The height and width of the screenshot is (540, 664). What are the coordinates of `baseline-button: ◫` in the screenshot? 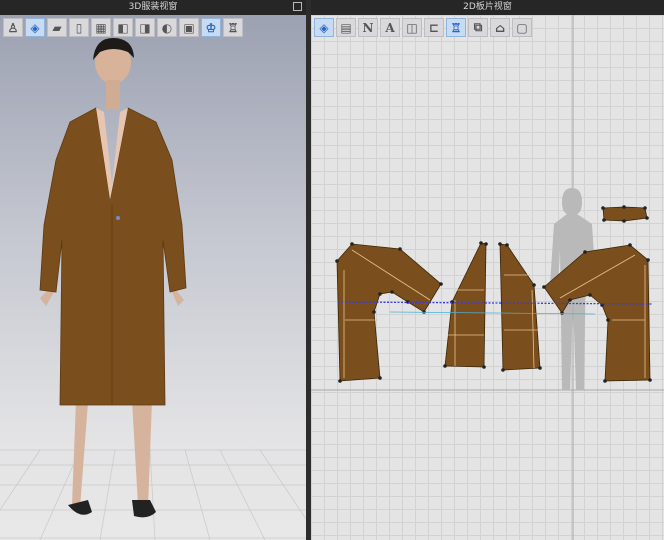 It's located at (412, 27).